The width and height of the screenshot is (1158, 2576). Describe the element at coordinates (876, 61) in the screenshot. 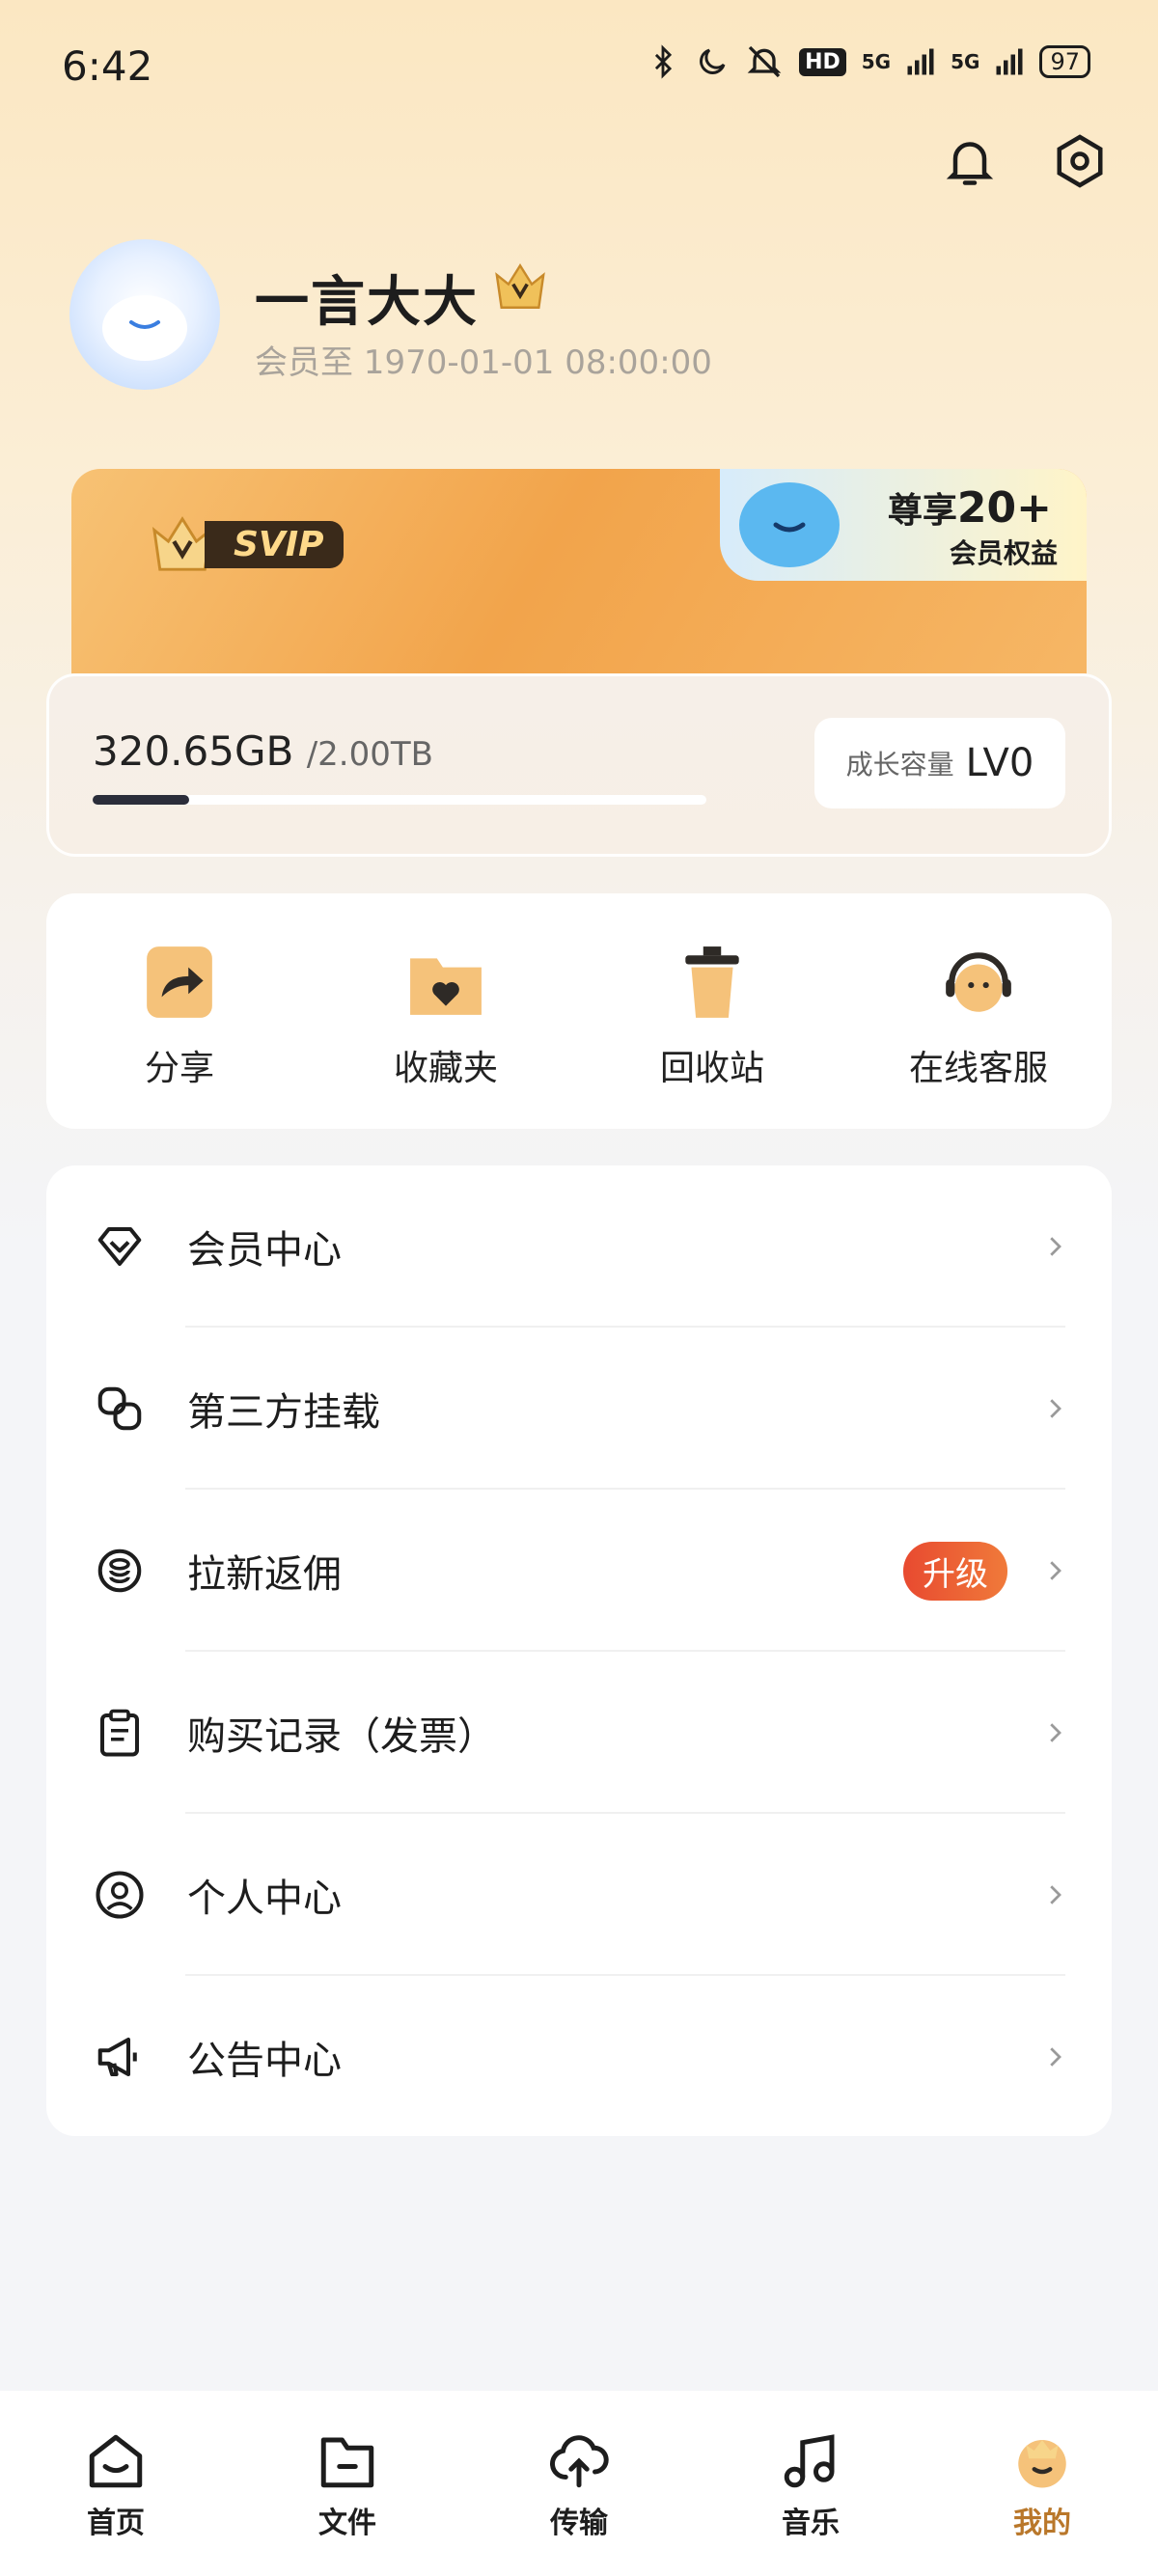

I see `signal-5g-icon: 5G` at that location.